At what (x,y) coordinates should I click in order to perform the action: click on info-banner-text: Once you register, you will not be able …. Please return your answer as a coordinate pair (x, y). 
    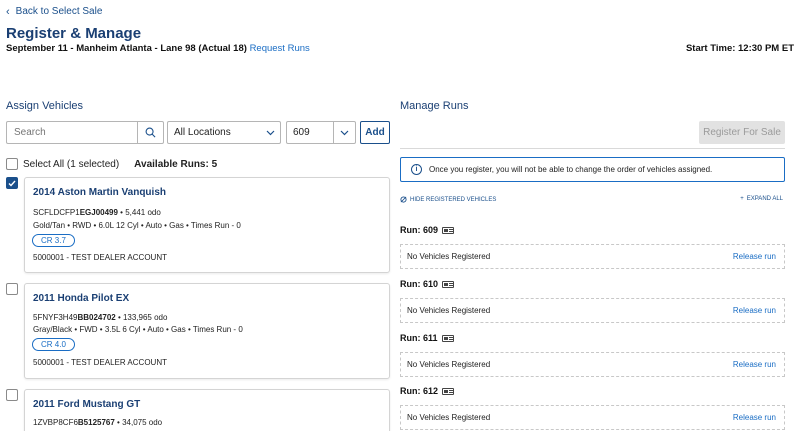
    Looking at the image, I should click on (571, 169).